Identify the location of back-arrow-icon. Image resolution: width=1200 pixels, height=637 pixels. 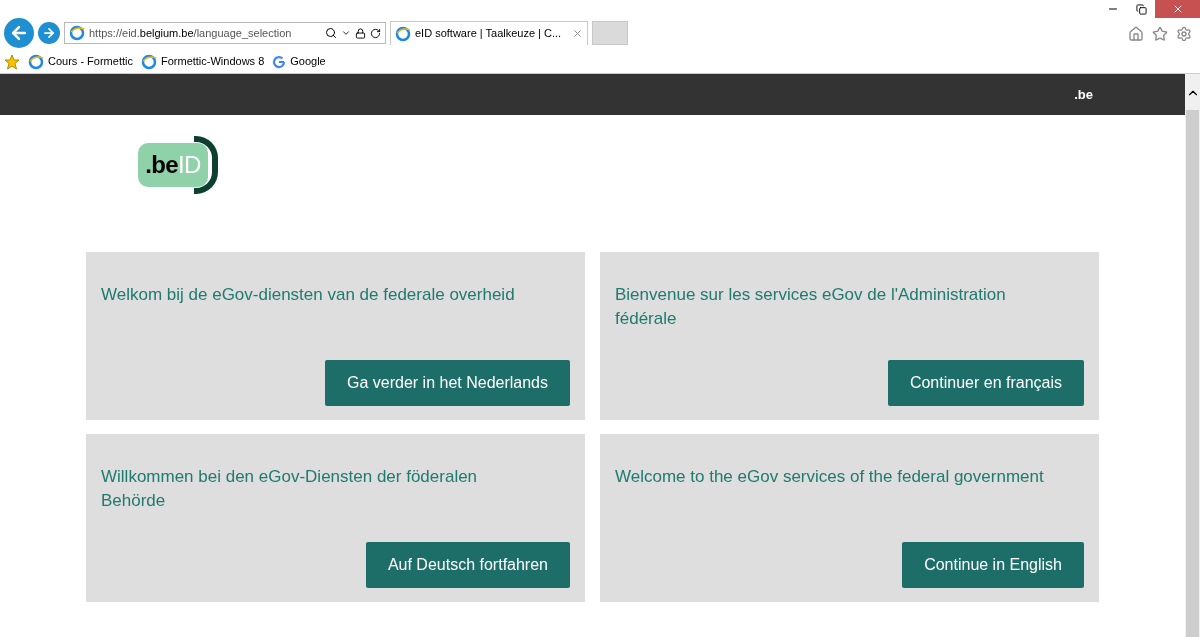
(19, 33).